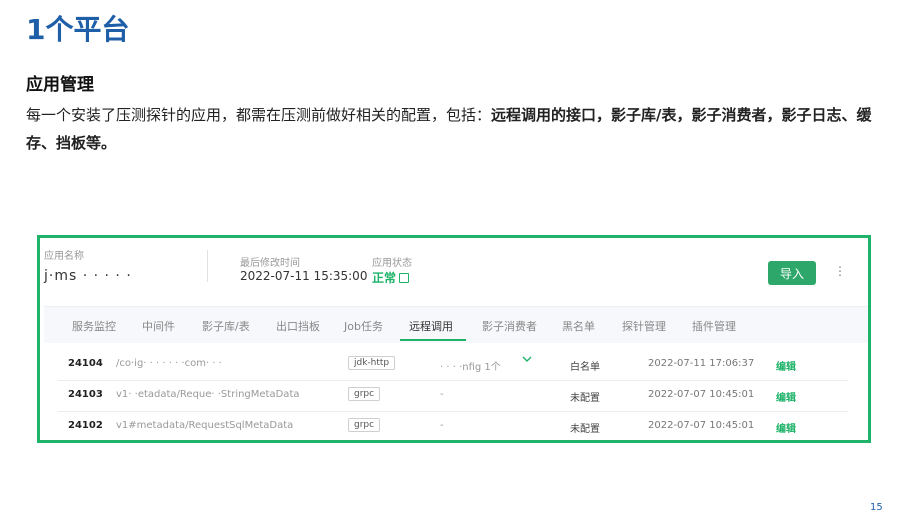 This screenshot has height=521, width=900. What do you see at coordinates (85, 394) in the screenshot?
I see `row-id: 24103` at bounding box center [85, 394].